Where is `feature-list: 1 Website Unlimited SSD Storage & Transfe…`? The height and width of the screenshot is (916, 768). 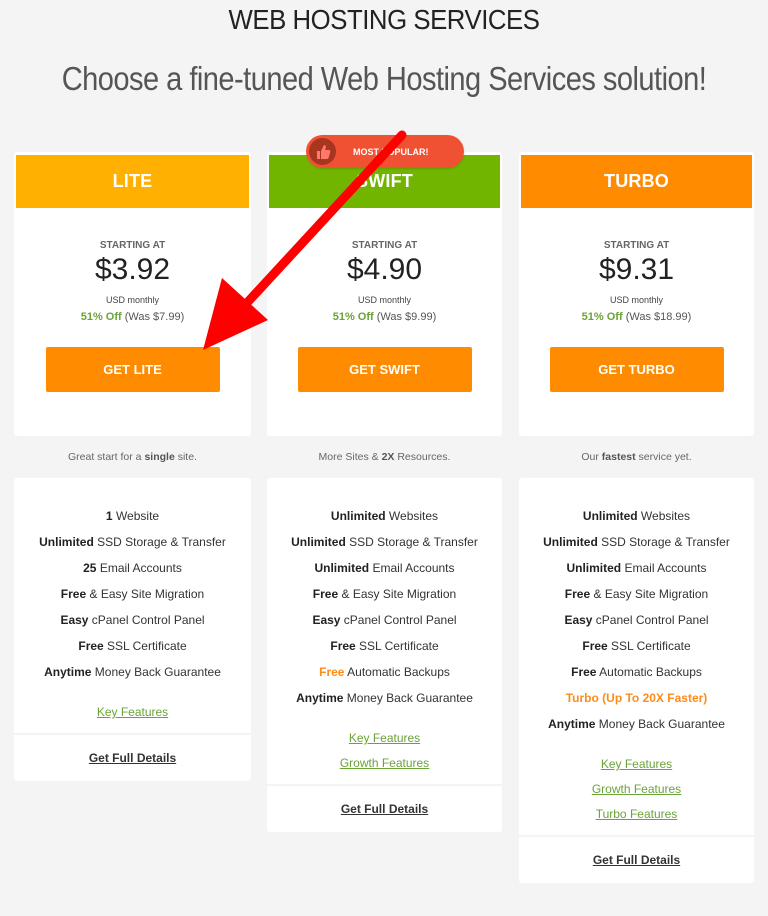 feature-list: 1 Website Unlimited SSD Storage & Transfe… is located at coordinates (132, 583).